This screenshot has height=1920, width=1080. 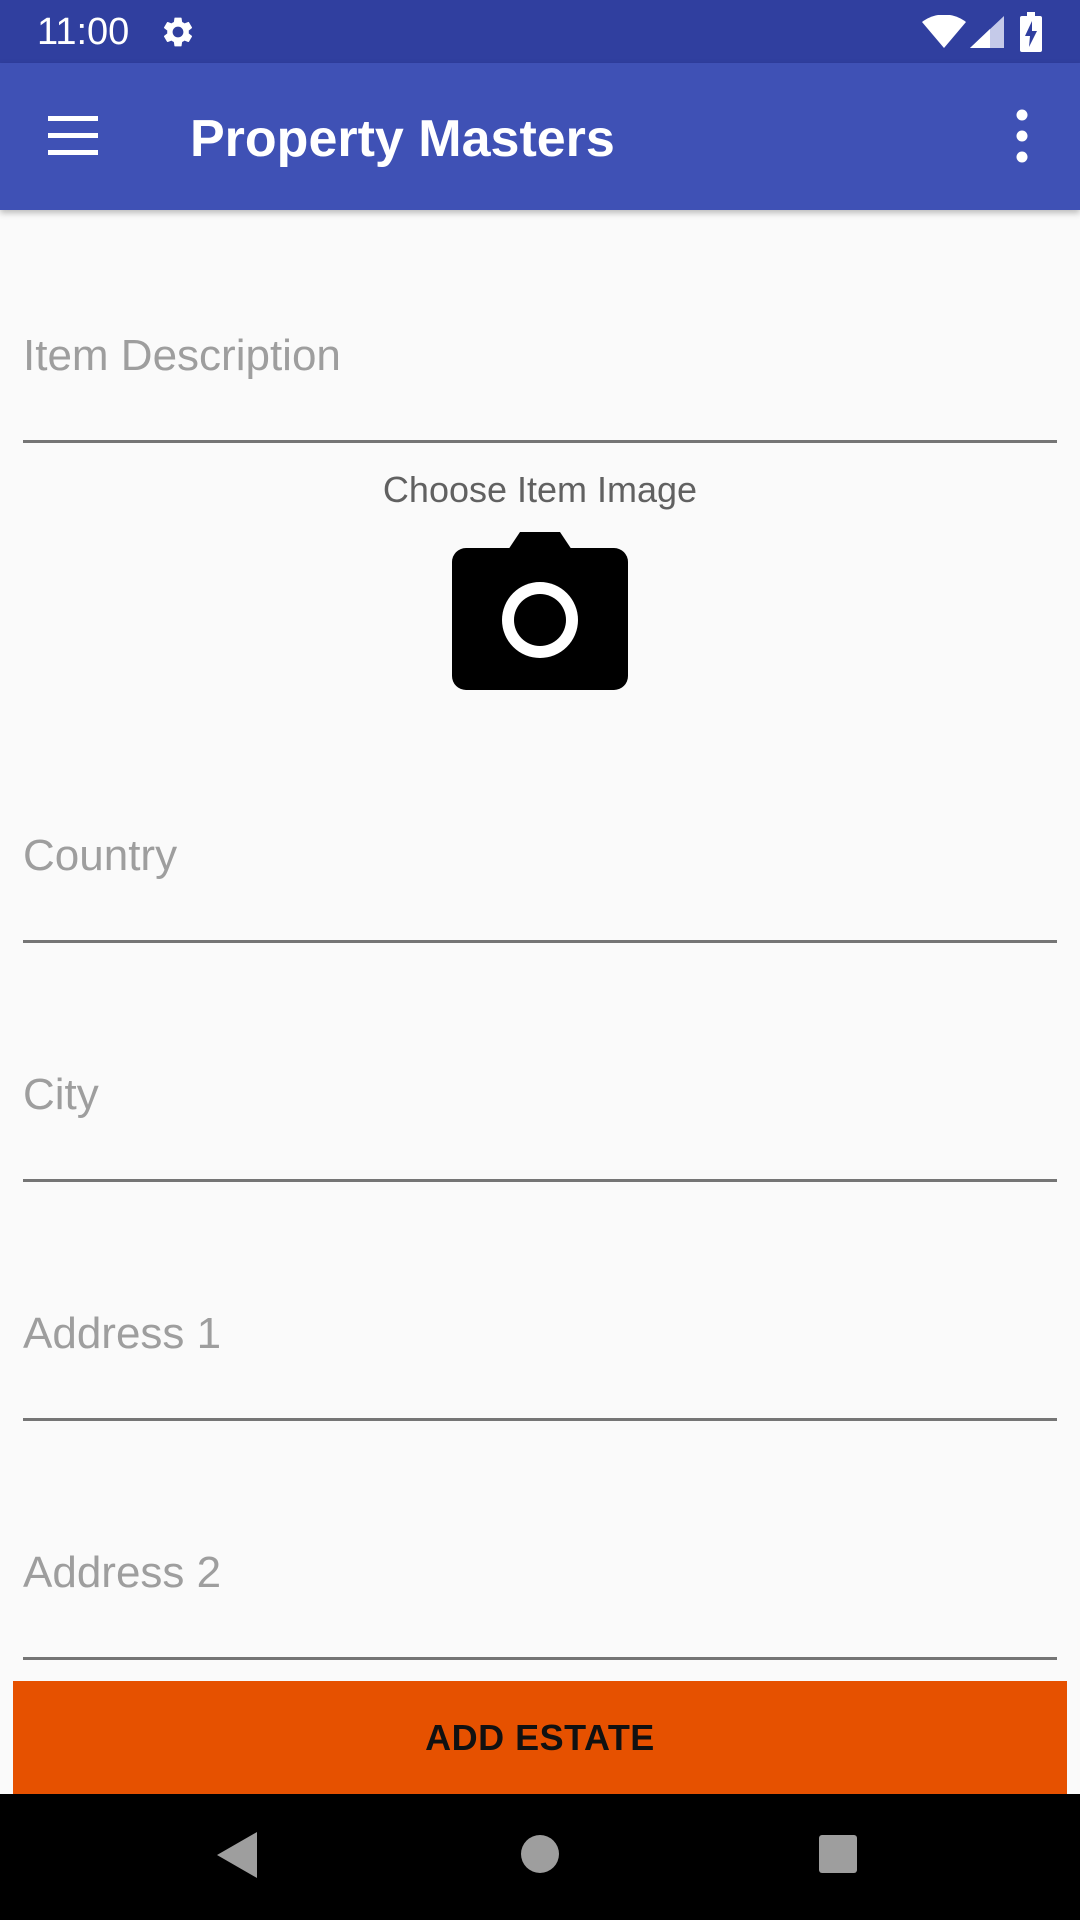 What do you see at coordinates (182, 355) in the screenshot?
I see `item-description-placeholder: Item Description` at bounding box center [182, 355].